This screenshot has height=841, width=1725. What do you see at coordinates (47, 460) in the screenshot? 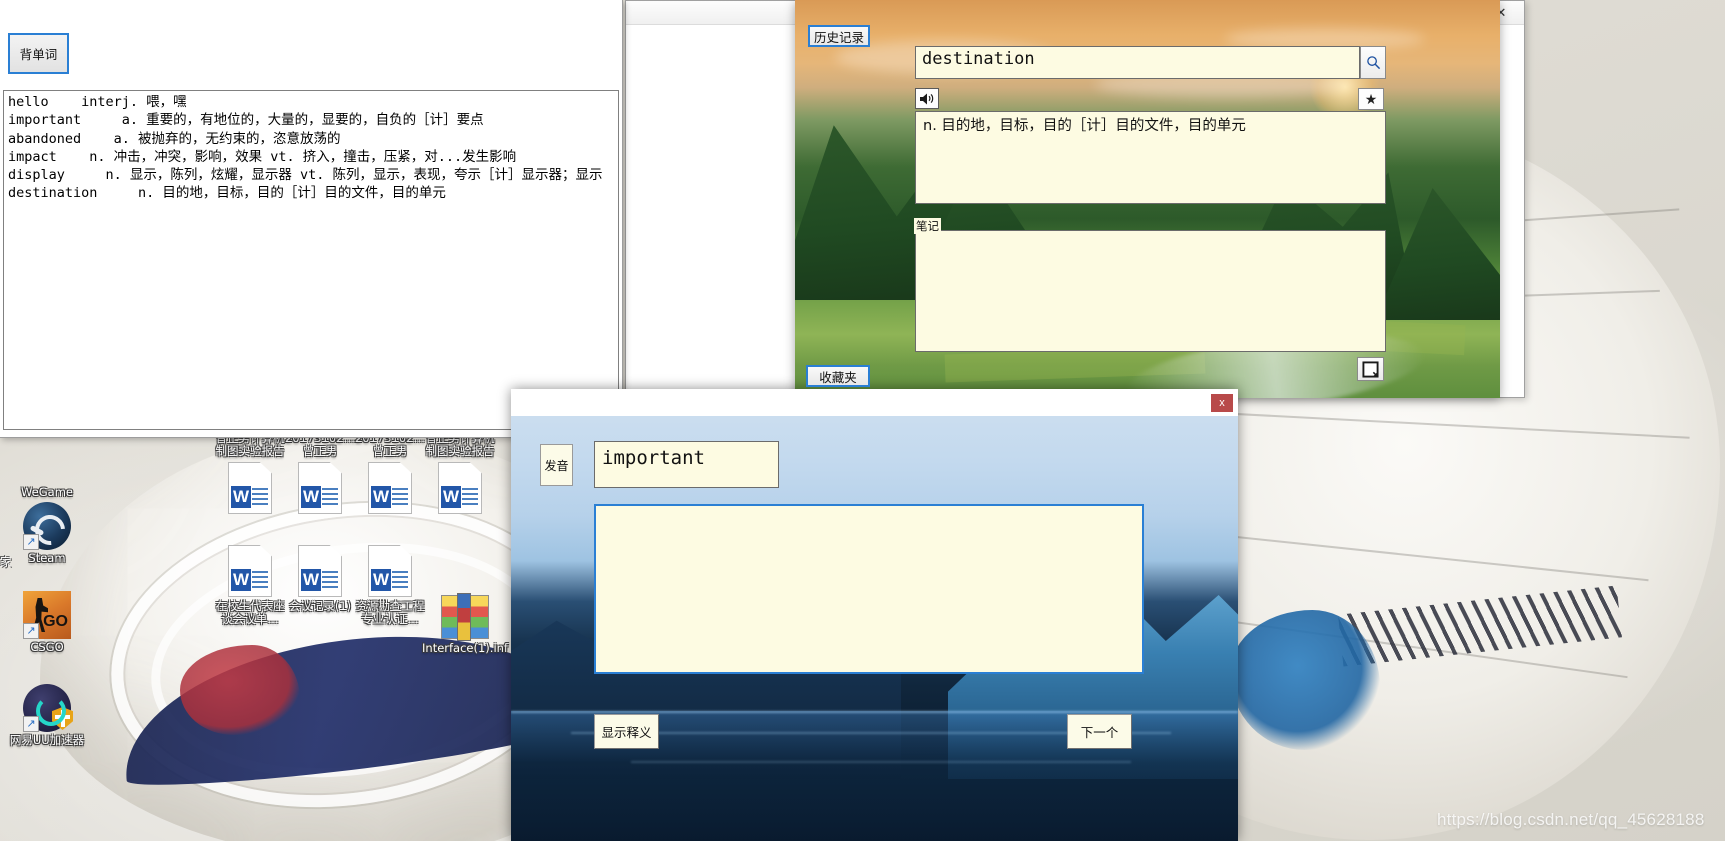
I see `wegame-icon` at bounding box center [47, 460].